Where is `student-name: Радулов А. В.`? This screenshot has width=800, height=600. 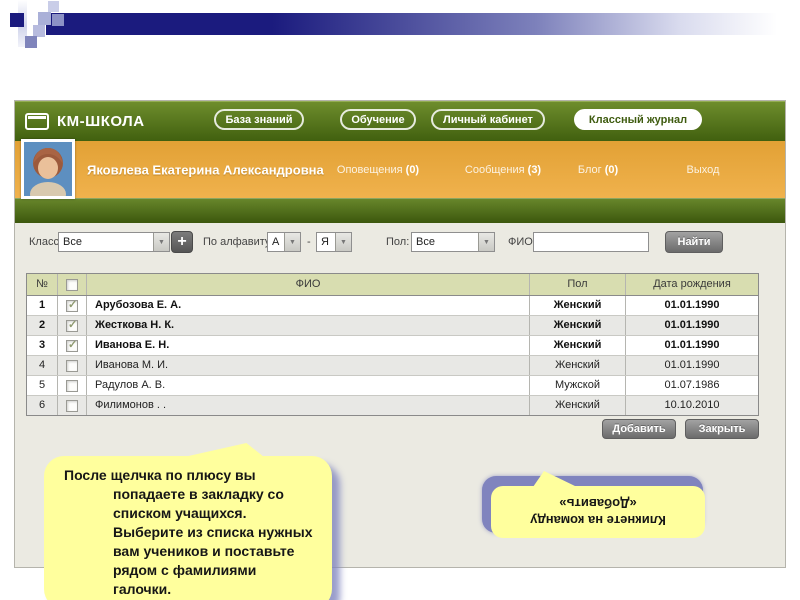 student-name: Радулов А. В. is located at coordinates (308, 385).